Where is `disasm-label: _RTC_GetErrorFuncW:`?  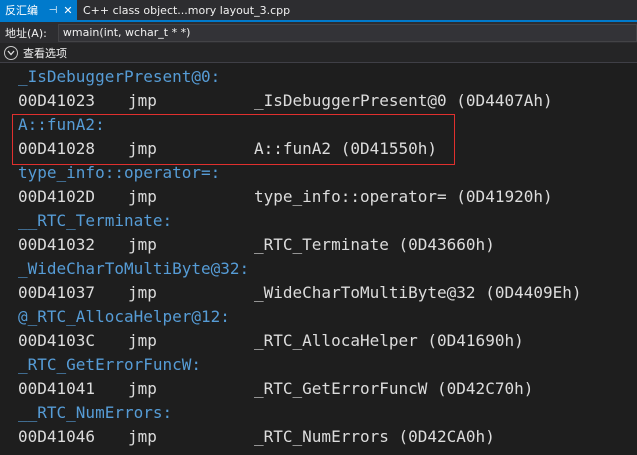 disasm-label: _RTC_GetErrorFuncW: is located at coordinates (110, 364).